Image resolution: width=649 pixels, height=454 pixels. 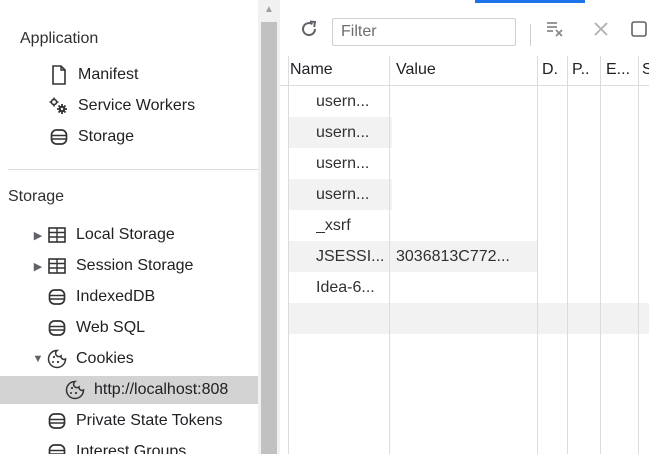 I want to click on sidebar-item-cookie-origin: http://localhost:808, so click(x=129, y=390).